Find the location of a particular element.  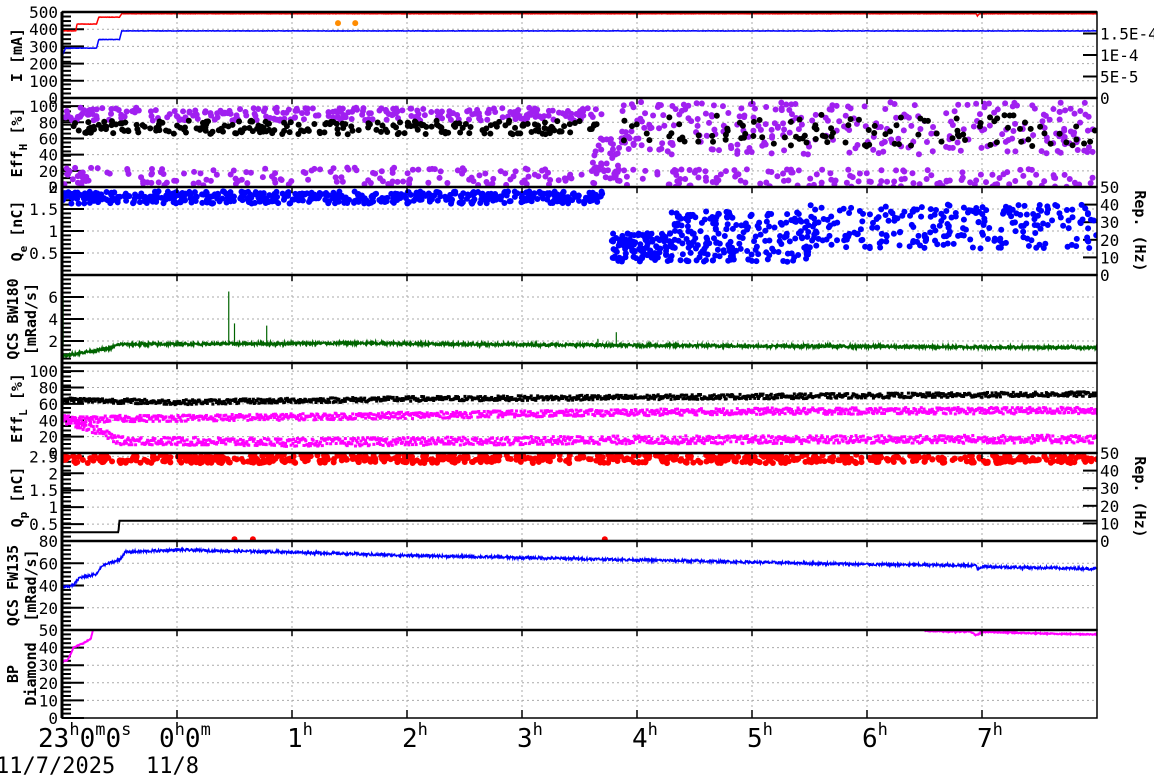

series-line-i-blue is located at coordinates (579, 43).